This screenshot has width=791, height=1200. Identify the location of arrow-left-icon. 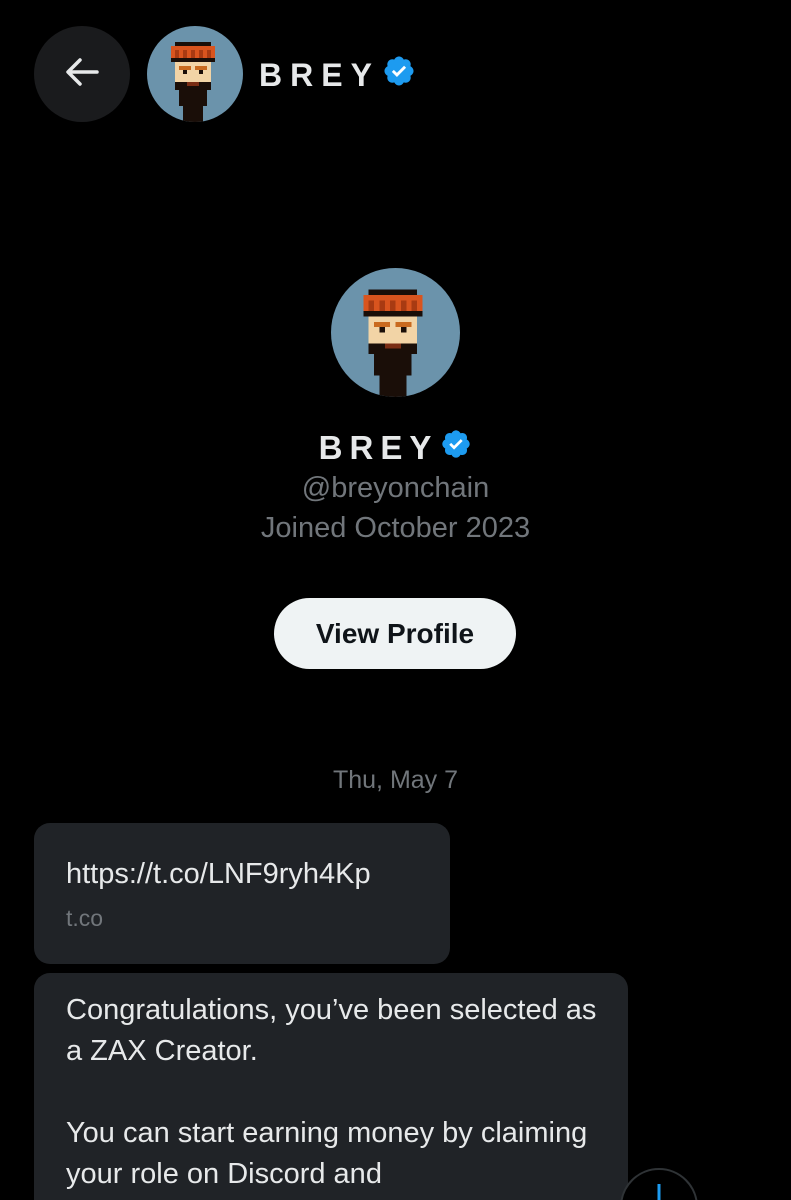
(82, 74).